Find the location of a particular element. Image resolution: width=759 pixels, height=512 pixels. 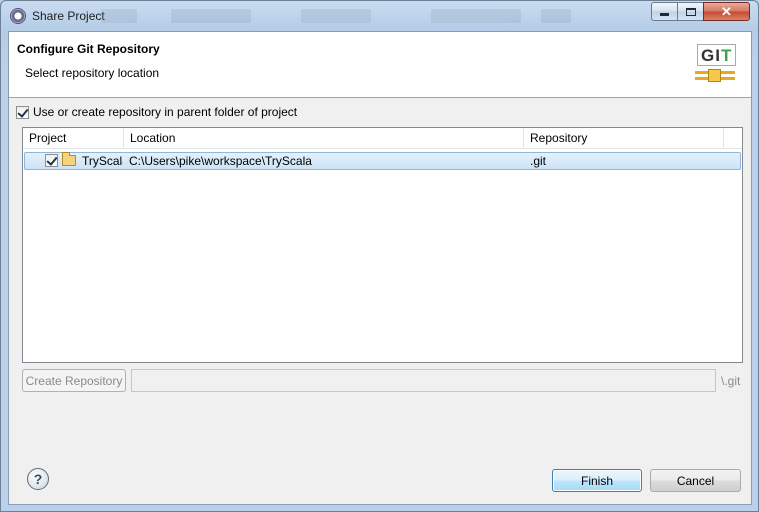

column-header-repository: Repository is located at coordinates (624, 138).